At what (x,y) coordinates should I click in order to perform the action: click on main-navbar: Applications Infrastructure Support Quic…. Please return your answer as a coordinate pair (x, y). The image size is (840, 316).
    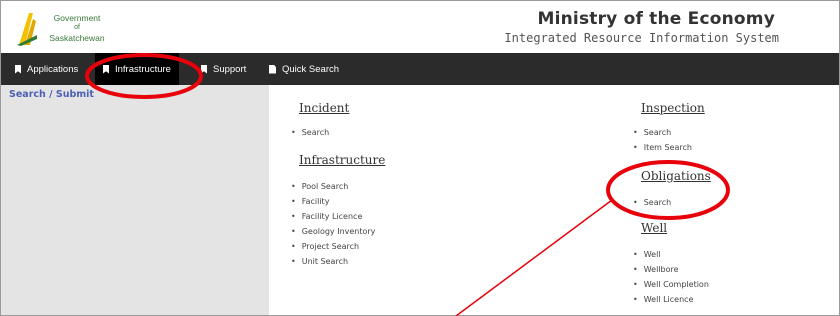
    Looking at the image, I should click on (420, 69).